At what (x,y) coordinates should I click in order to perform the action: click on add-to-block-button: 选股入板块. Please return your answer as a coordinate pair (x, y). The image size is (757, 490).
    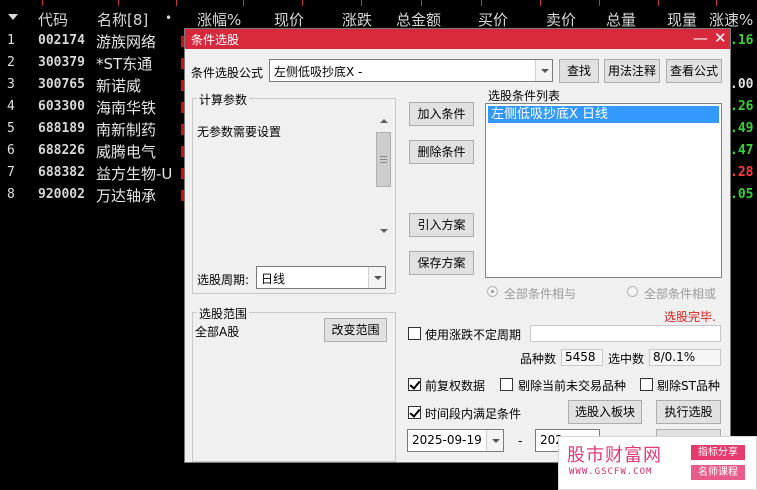
    Looking at the image, I should click on (605, 412).